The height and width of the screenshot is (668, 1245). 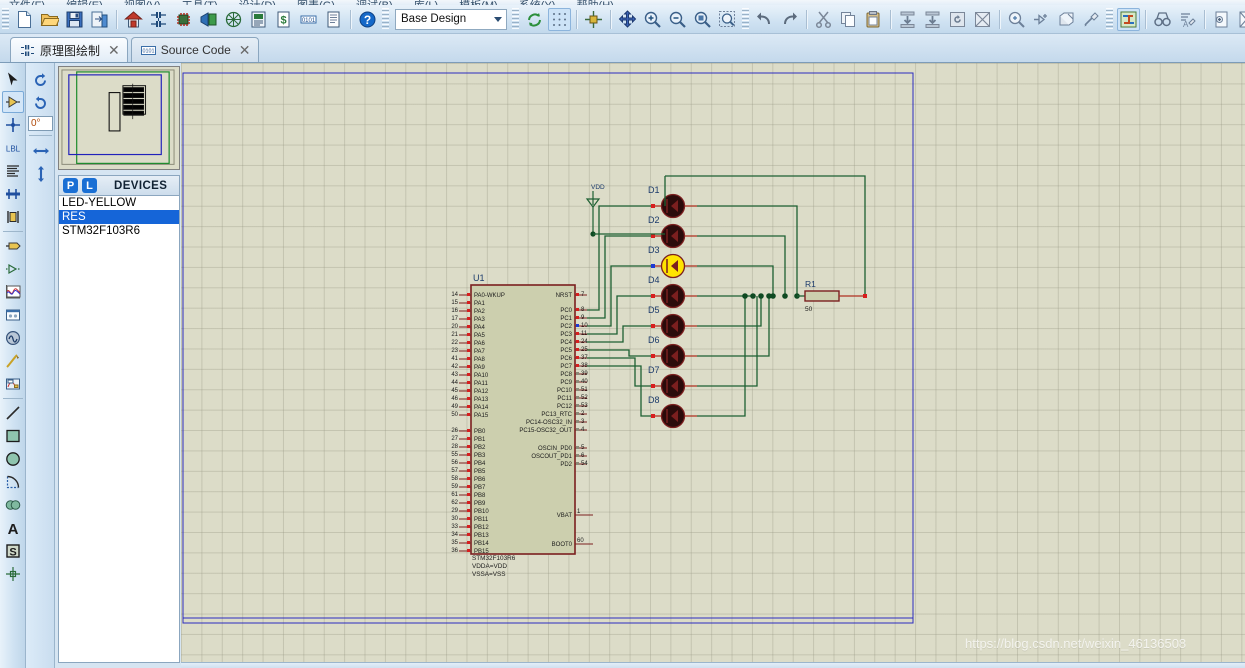 I want to click on tool-2d-box, so click(x=13, y=436).